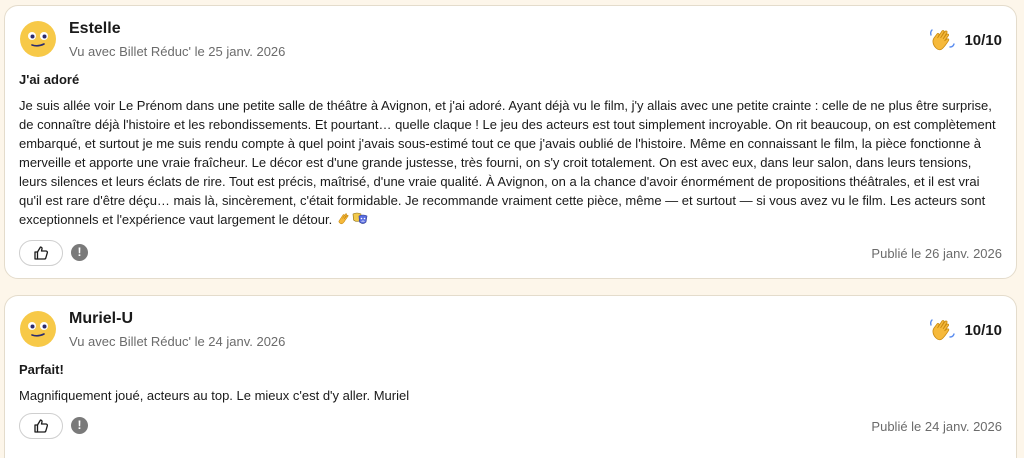 The image size is (1024, 458). I want to click on performing-arts-emoji, so click(360, 218).